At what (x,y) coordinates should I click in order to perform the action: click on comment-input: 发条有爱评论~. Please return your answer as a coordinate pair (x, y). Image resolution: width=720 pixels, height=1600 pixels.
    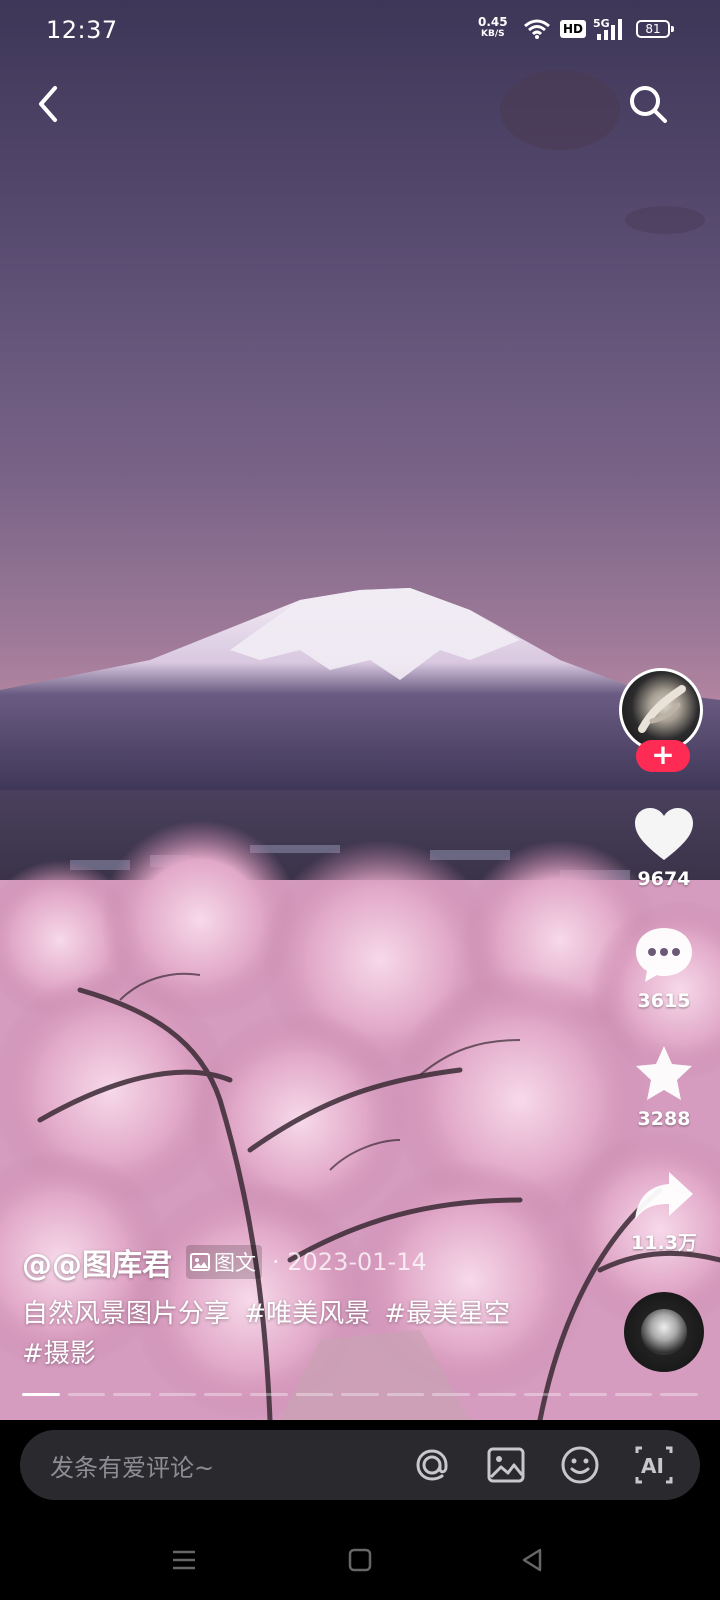
    Looking at the image, I should click on (227, 1465).